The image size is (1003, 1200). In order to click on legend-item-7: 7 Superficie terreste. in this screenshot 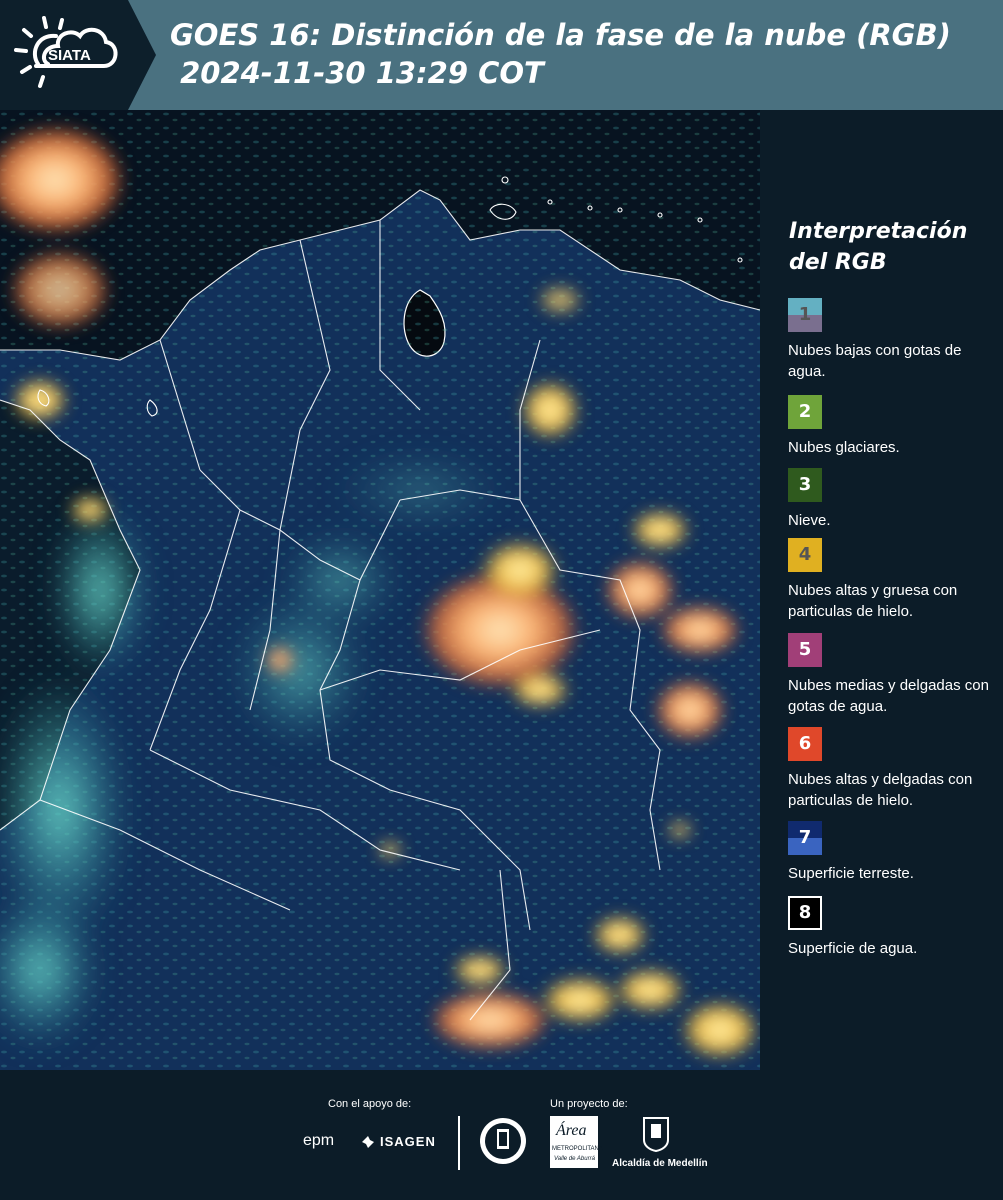, I will do `click(894, 852)`.